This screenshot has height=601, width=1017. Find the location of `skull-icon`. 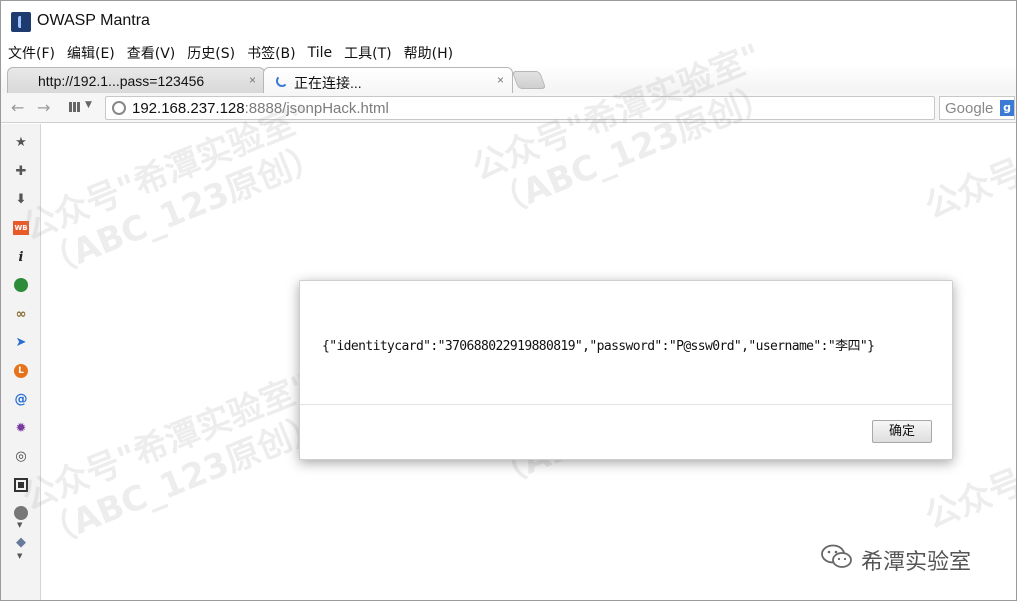

skull-icon is located at coordinates (21, 513).